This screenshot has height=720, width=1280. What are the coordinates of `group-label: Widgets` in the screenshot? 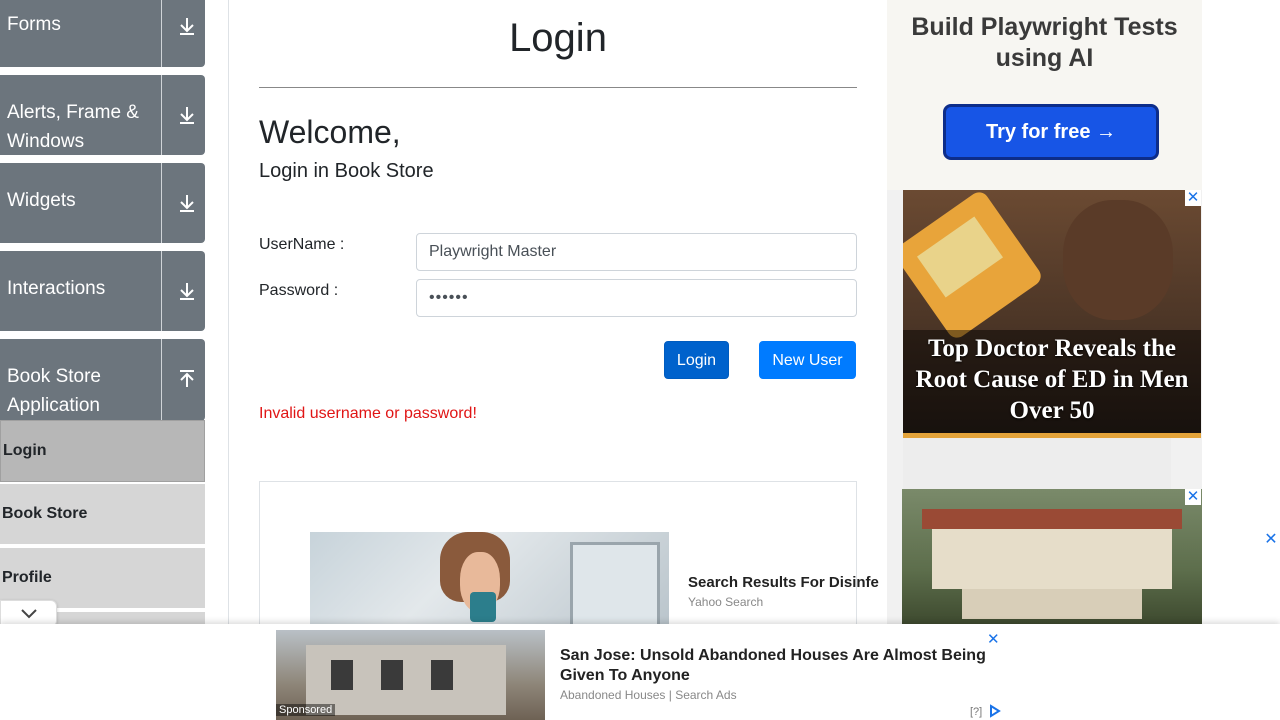 It's located at (41, 200).